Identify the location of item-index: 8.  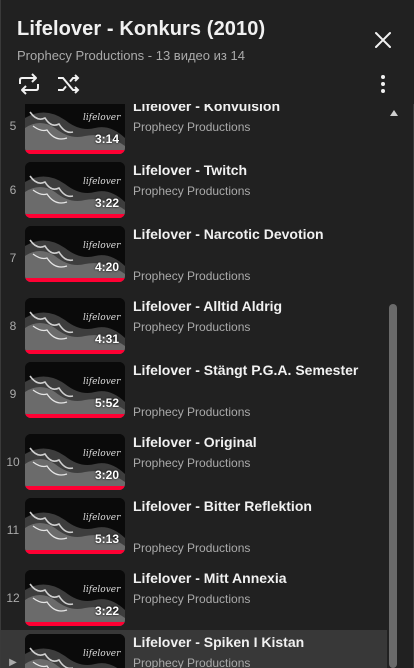
(13, 326).